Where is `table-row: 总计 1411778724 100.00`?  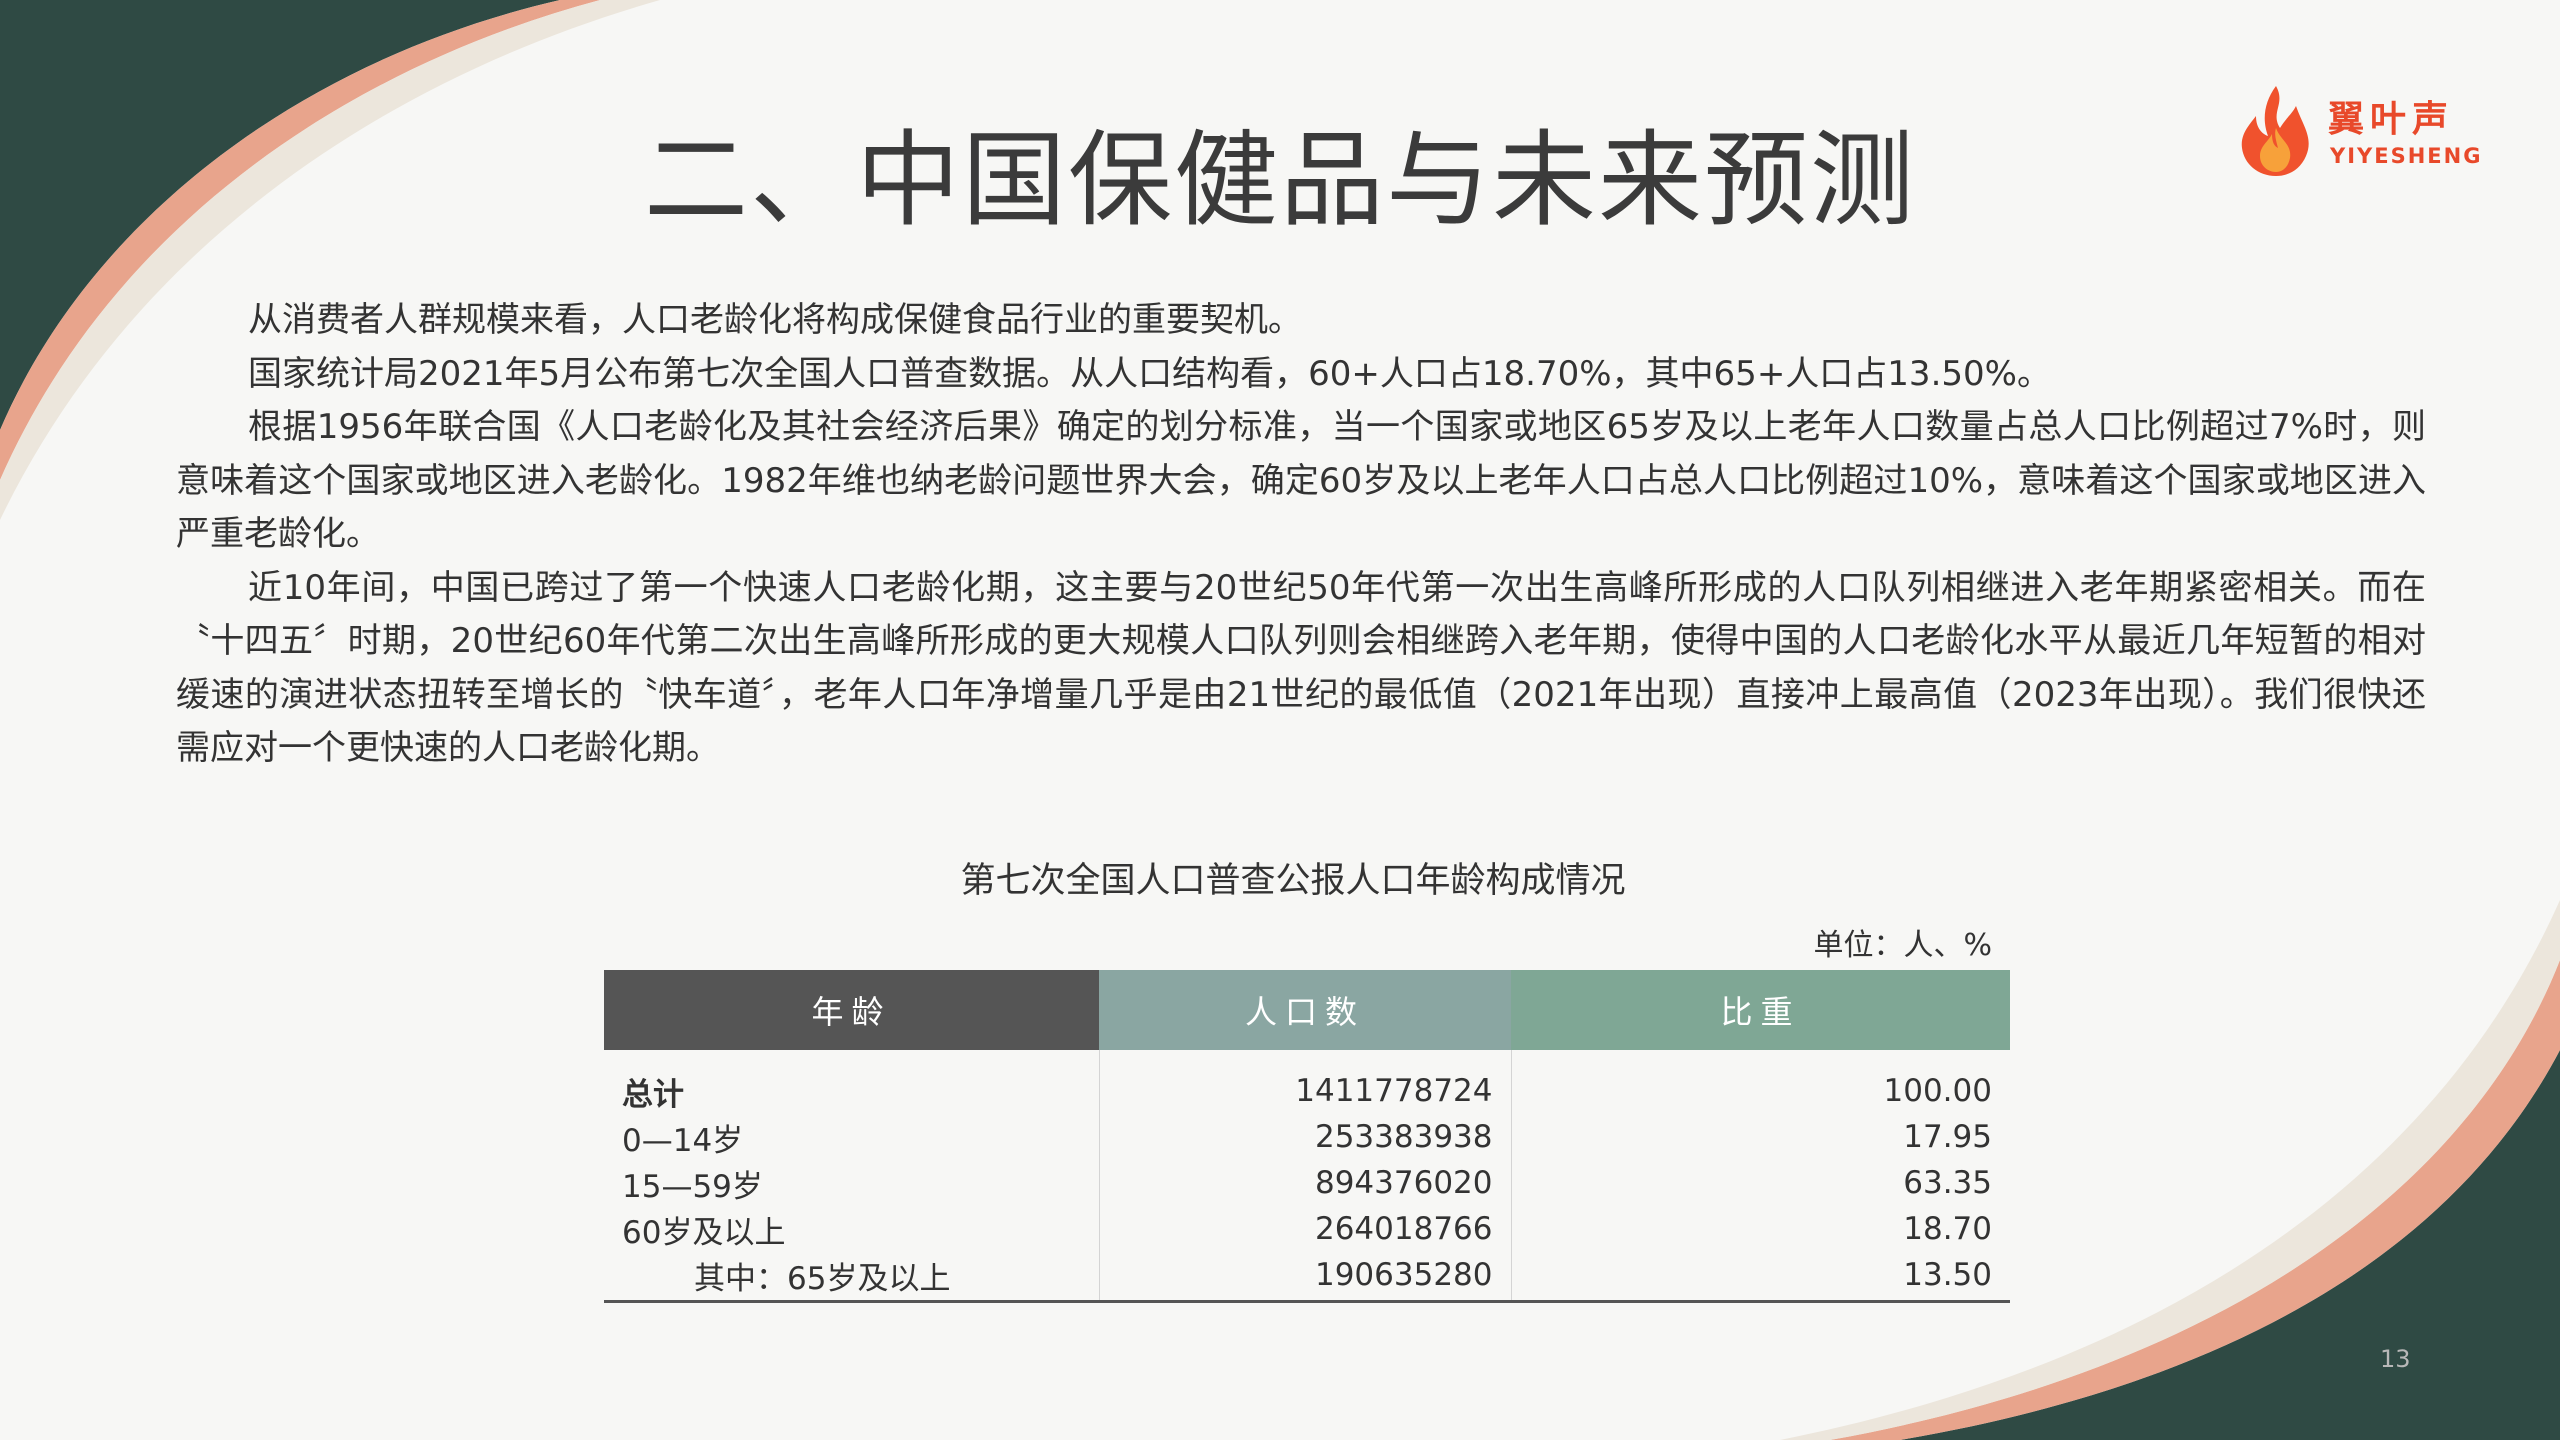
table-row: 总计 1411778724 100.00 is located at coordinates (1307, 1082).